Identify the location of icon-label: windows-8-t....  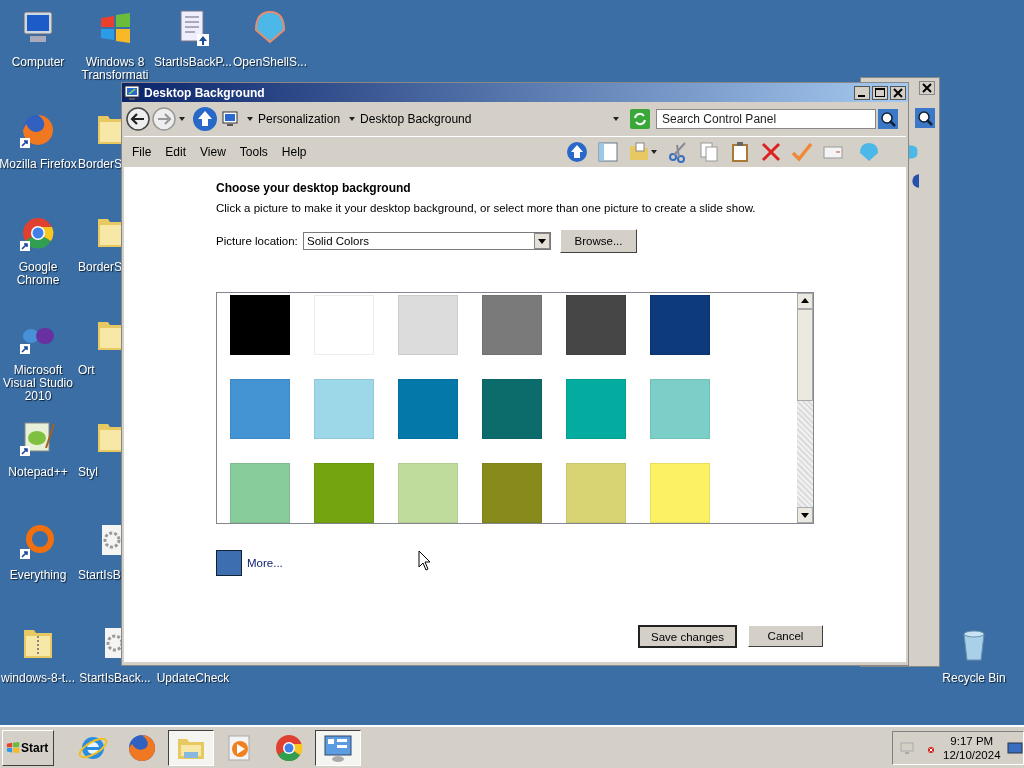
(38, 678).